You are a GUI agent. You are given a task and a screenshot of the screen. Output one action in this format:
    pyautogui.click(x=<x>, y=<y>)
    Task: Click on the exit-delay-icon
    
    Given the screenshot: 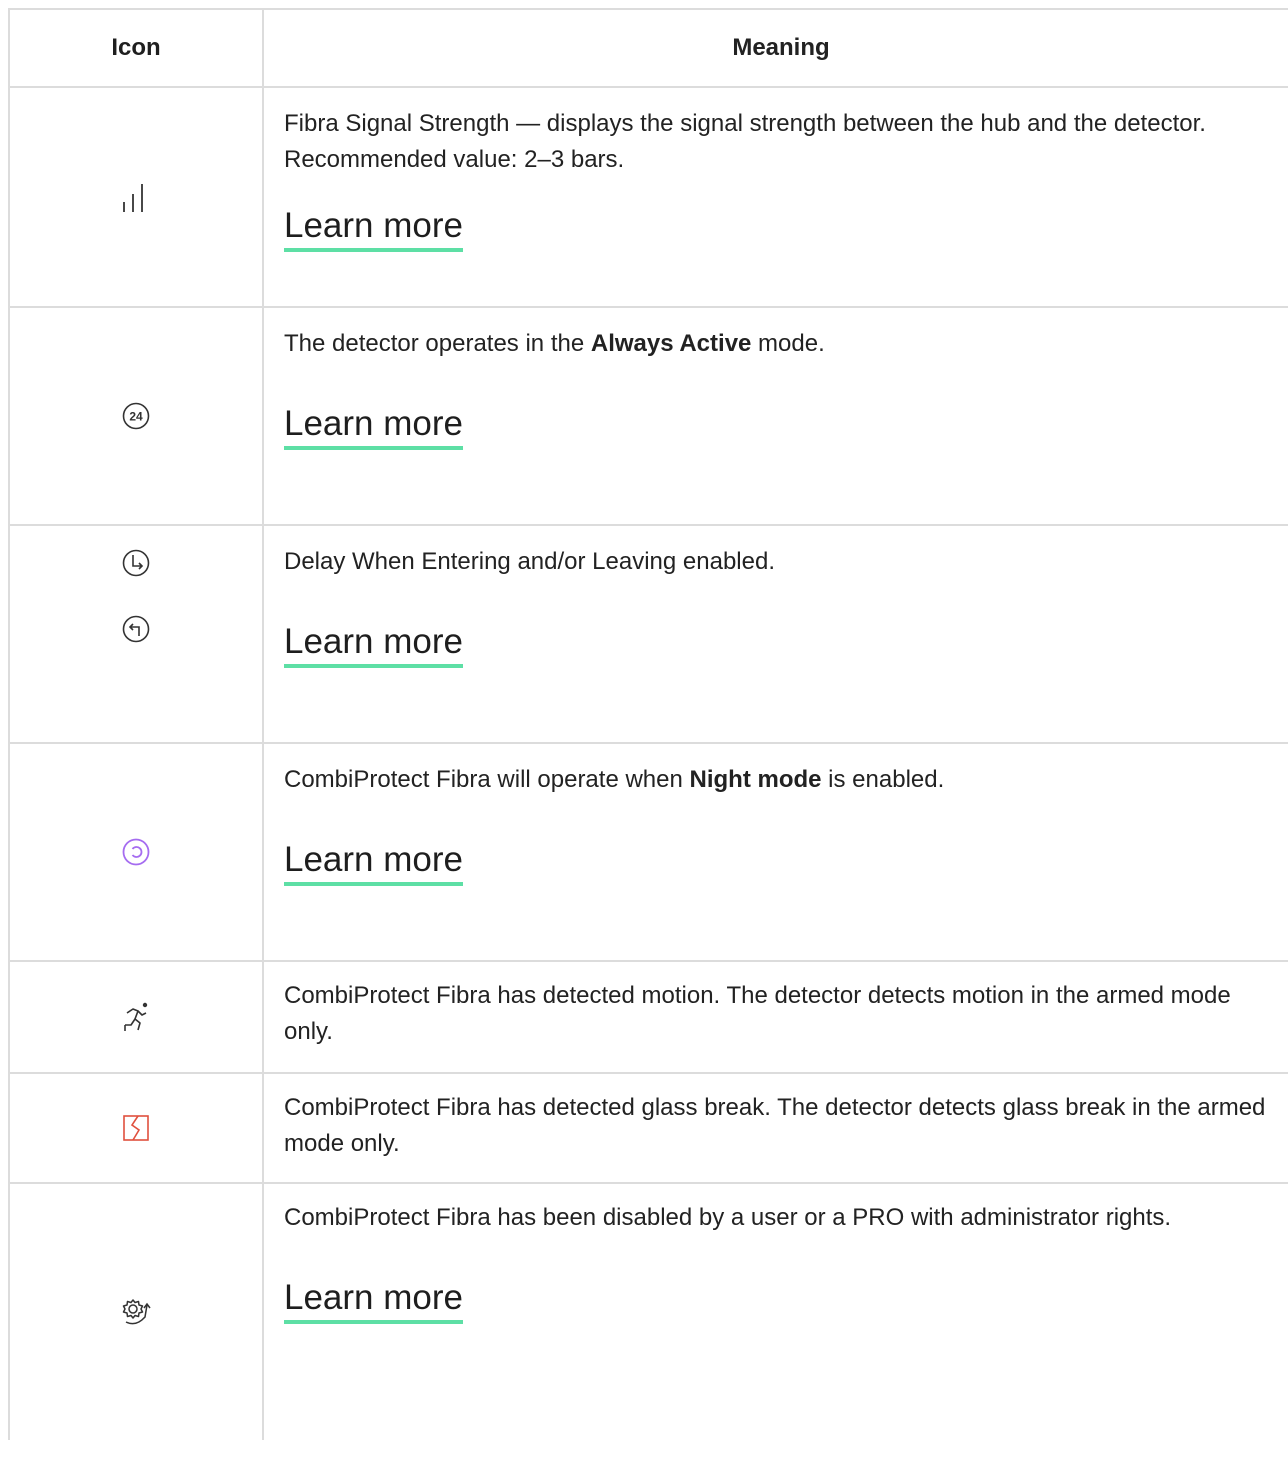 What is the action you would take?
    pyautogui.click(x=136, y=629)
    